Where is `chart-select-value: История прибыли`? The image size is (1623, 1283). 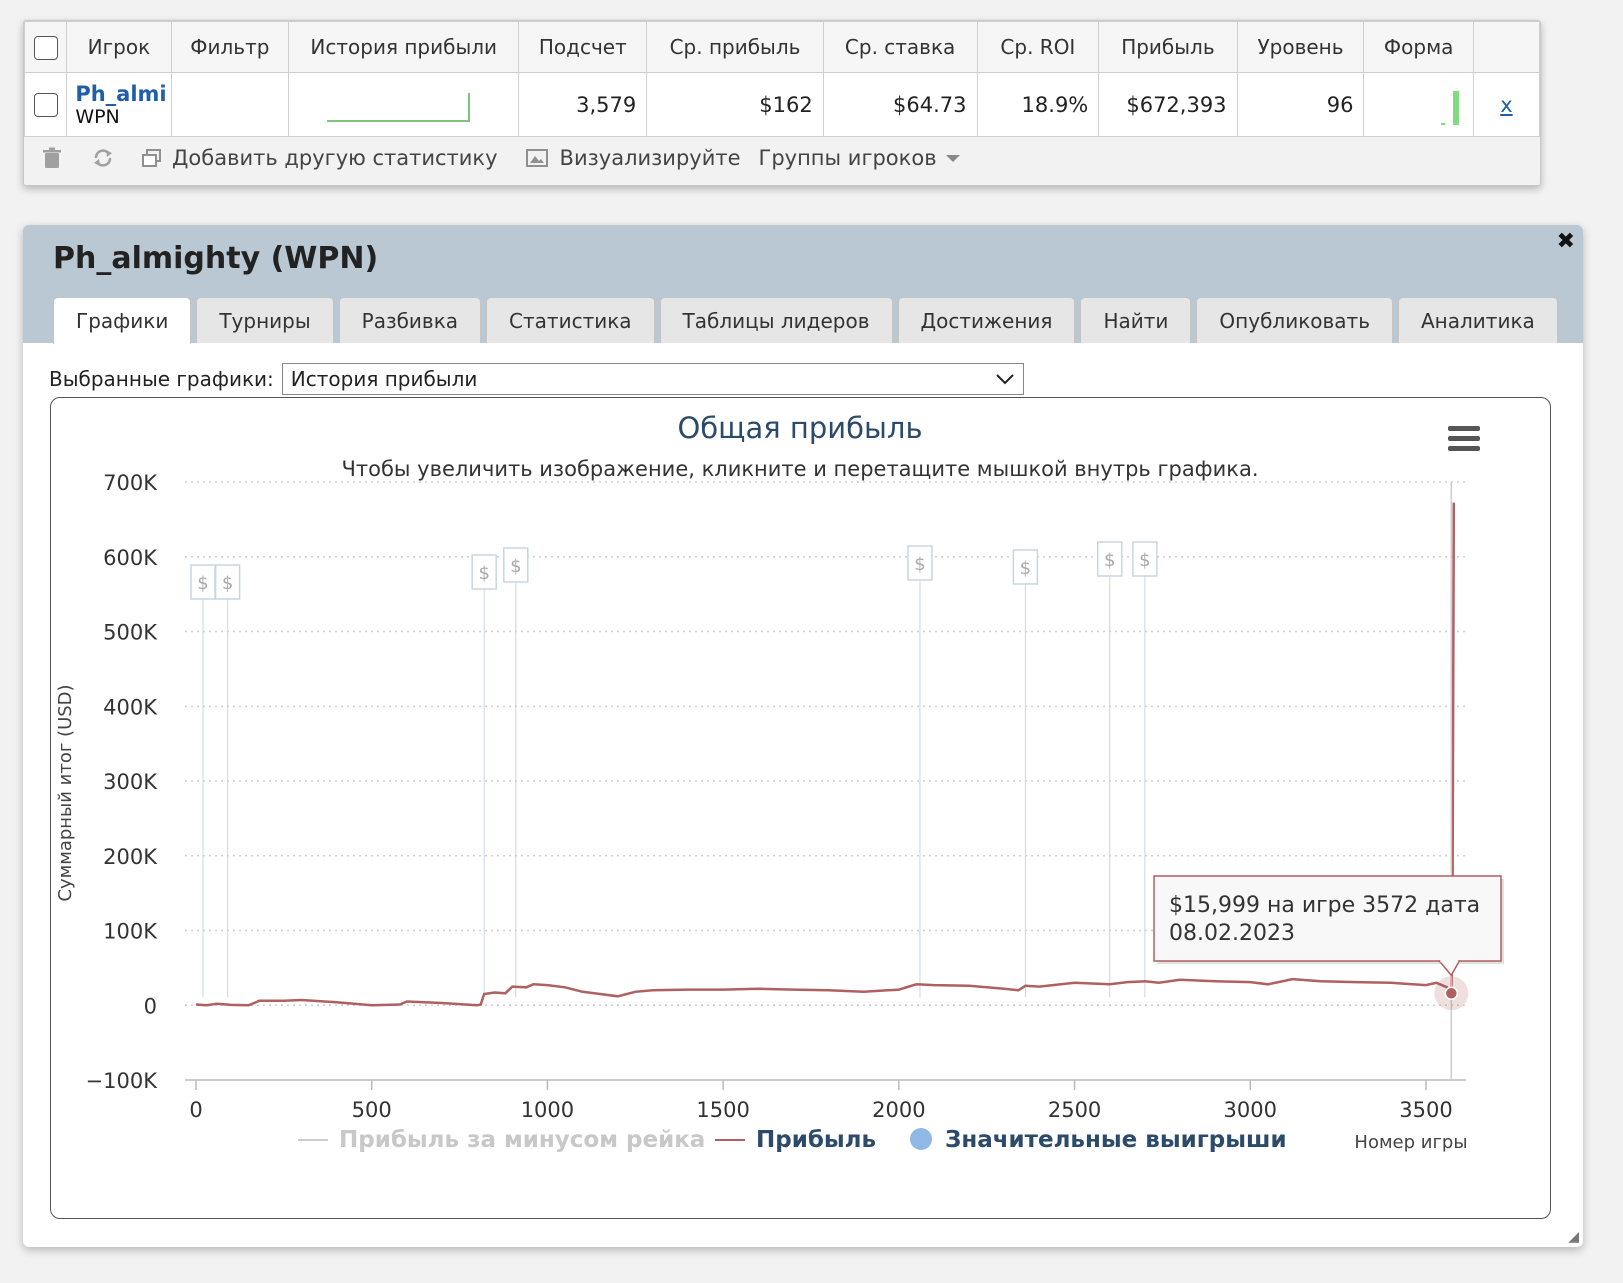 chart-select-value: История прибыли is located at coordinates (384, 379).